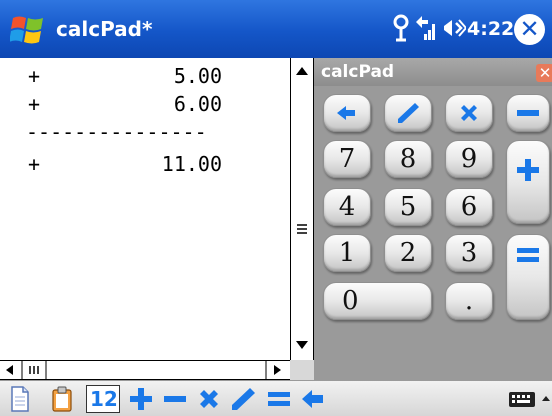  I want to click on scroll-left-icon, so click(9, 370).